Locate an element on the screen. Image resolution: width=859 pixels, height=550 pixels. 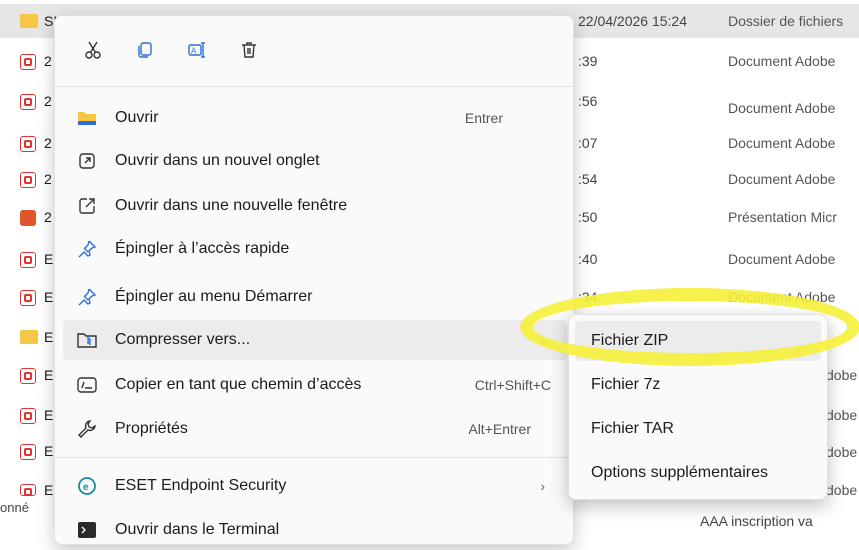
new-window-icon is located at coordinates (87, 206).